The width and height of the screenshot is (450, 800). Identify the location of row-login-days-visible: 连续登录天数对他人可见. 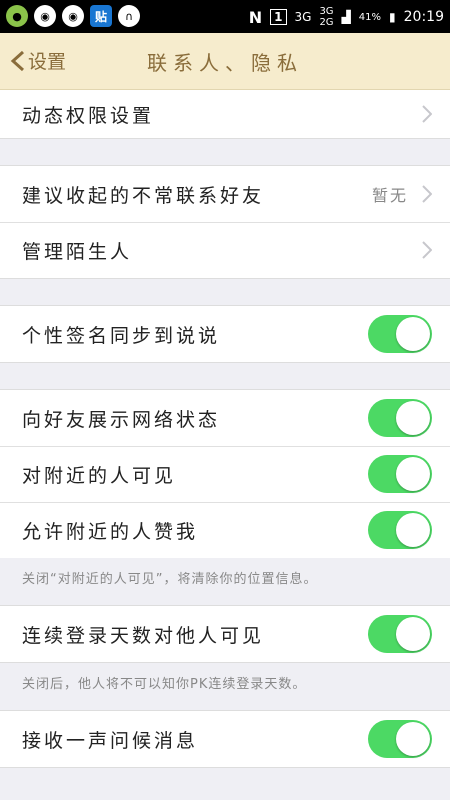
(225, 634).